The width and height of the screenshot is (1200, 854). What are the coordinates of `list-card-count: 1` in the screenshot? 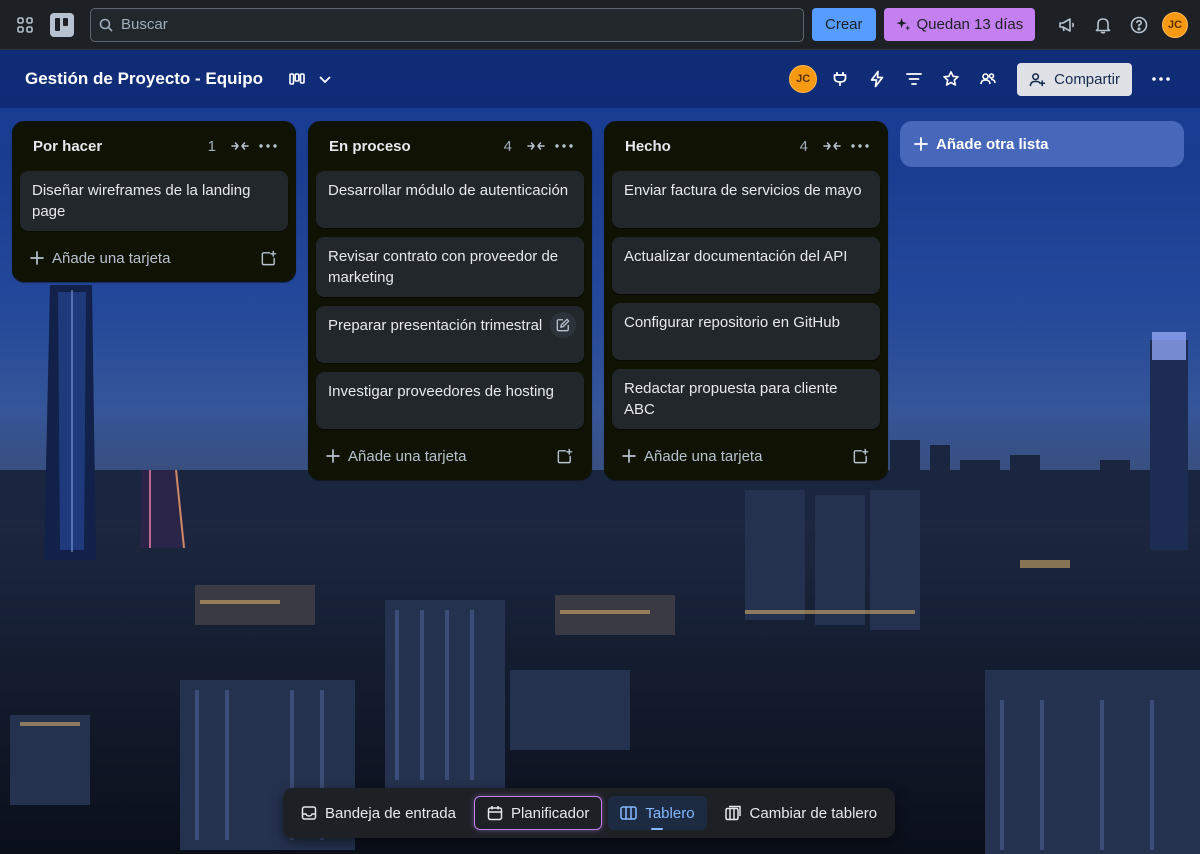 It's located at (211, 146).